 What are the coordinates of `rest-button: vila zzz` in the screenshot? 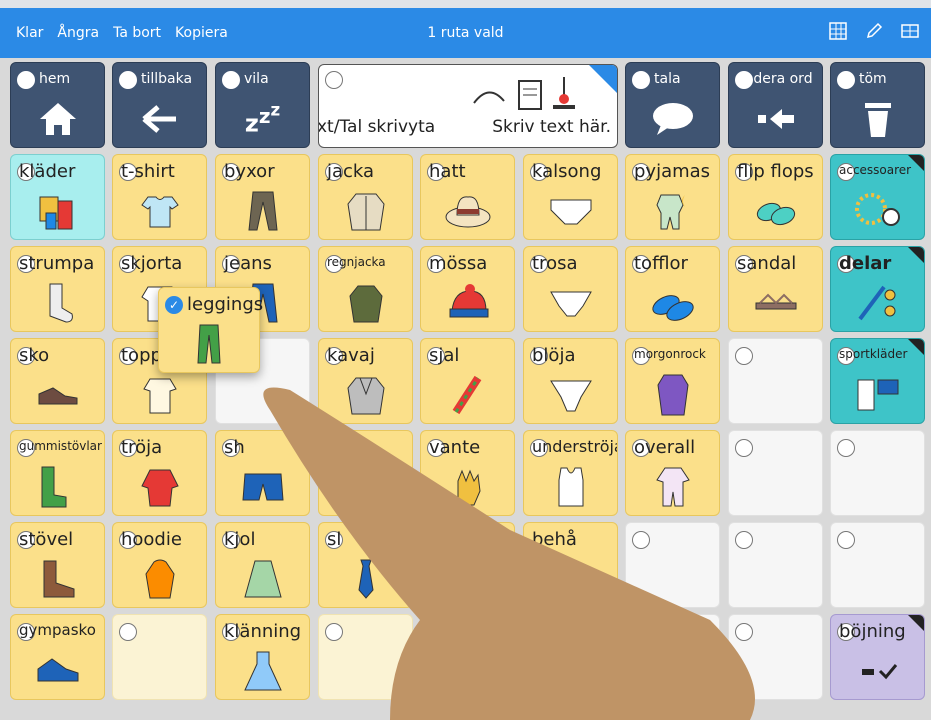 It's located at (262, 105).